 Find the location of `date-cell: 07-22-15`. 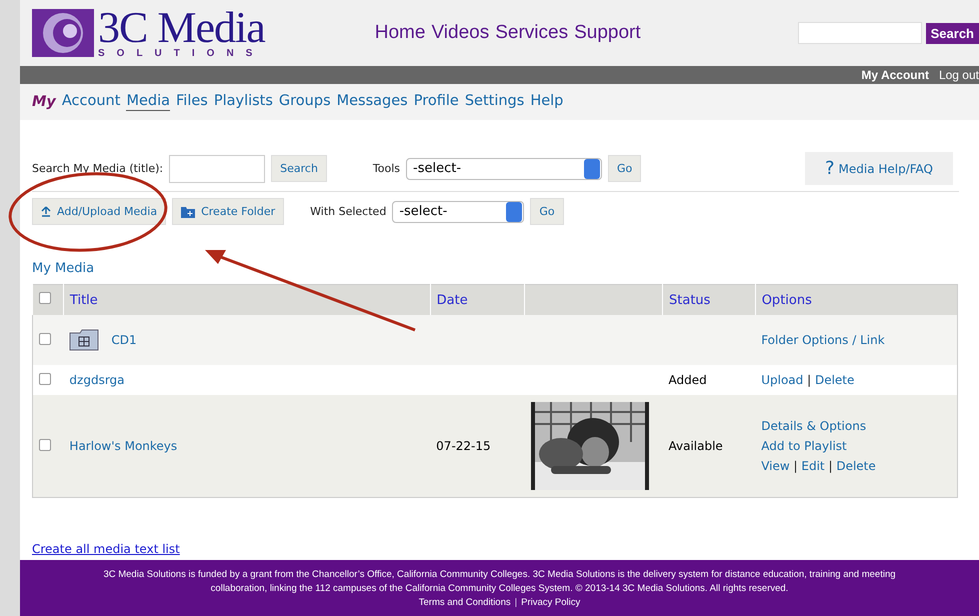

date-cell: 07-22-15 is located at coordinates (463, 446).